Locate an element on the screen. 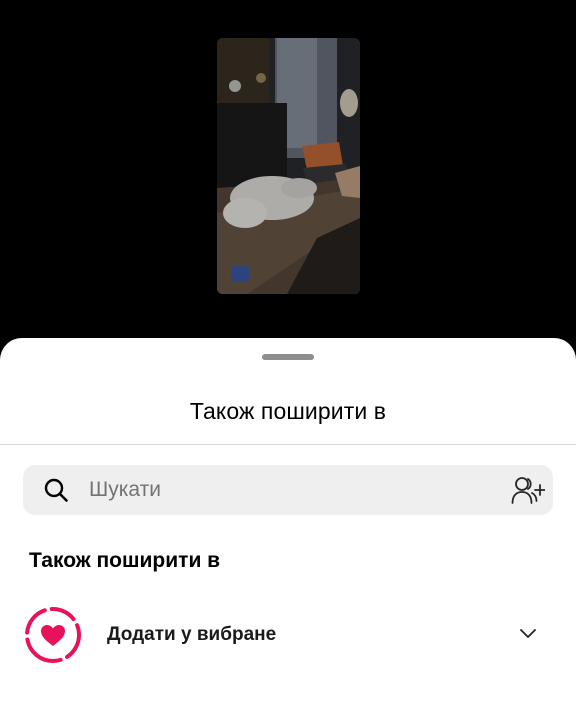 Image resolution: width=576 pixels, height=701 pixels. chevron-down-icon is located at coordinates (528, 634).